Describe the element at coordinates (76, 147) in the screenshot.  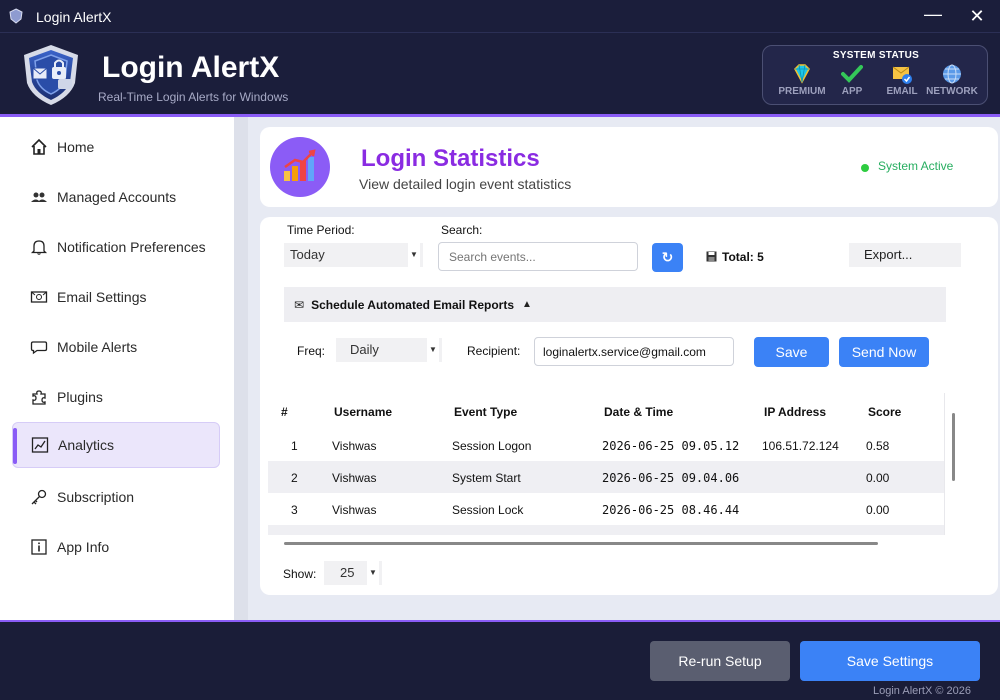
I see `sidebar-item-label: Home` at that location.